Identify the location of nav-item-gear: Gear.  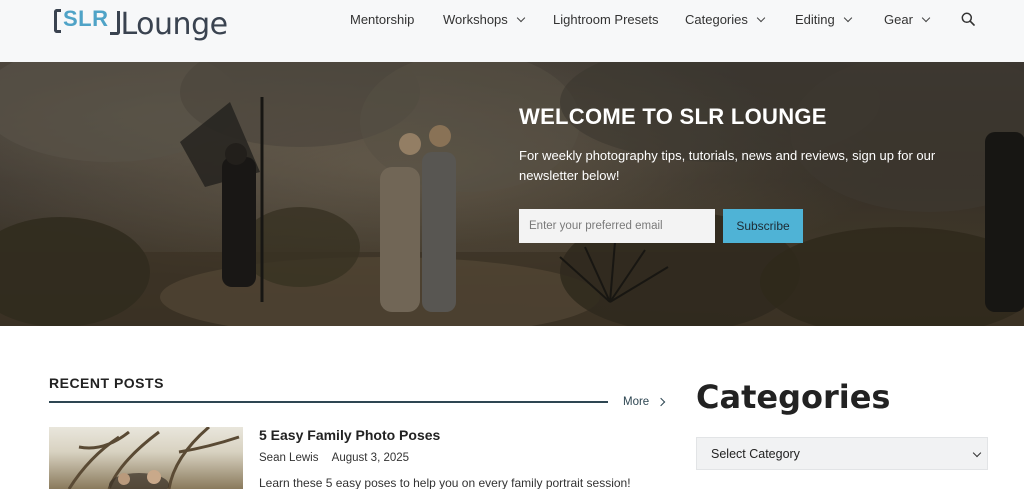
(907, 19).